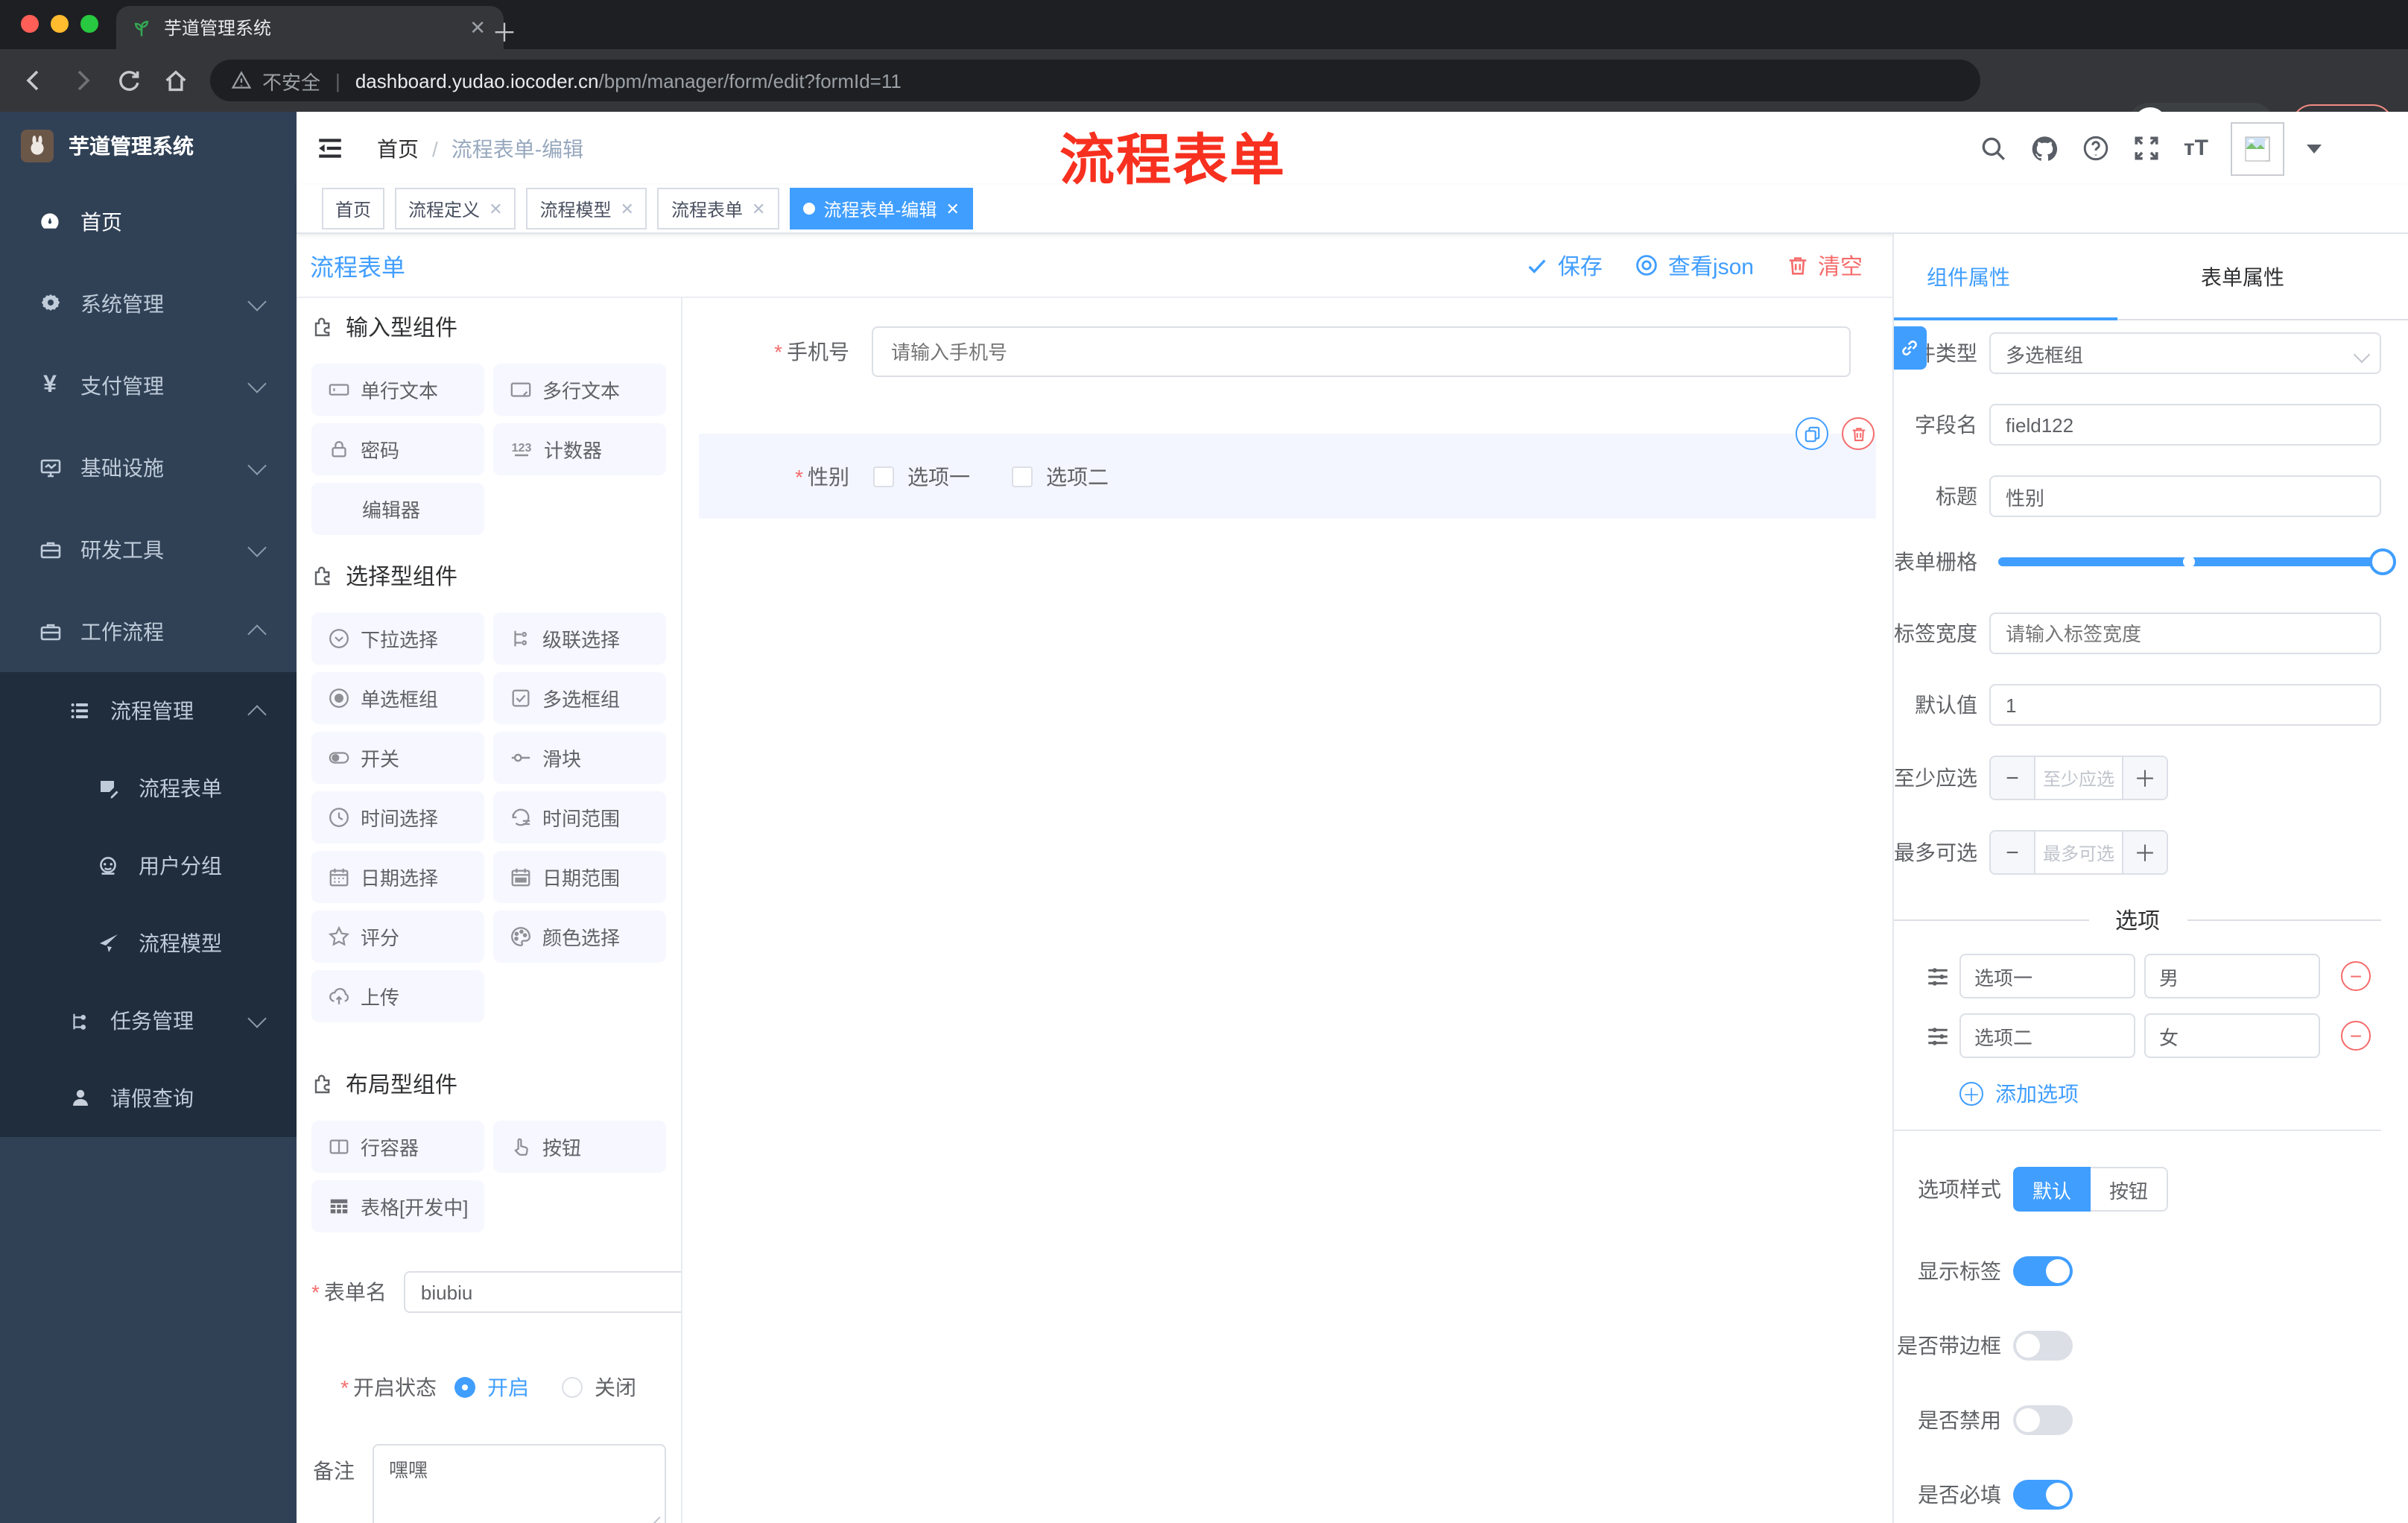  What do you see at coordinates (310, 28) in the screenshot?
I see `browser-tab: 芋道管理系统 ✕` at bounding box center [310, 28].